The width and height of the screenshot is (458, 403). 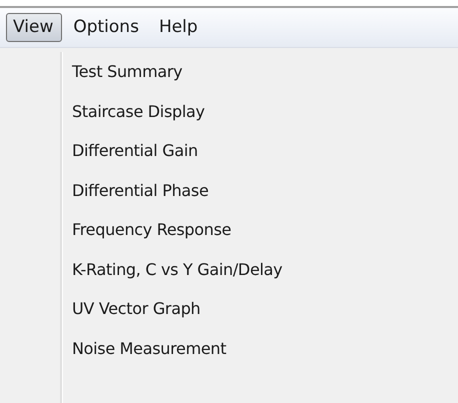 What do you see at coordinates (34, 27) in the screenshot?
I see `menu-title: View` at bounding box center [34, 27].